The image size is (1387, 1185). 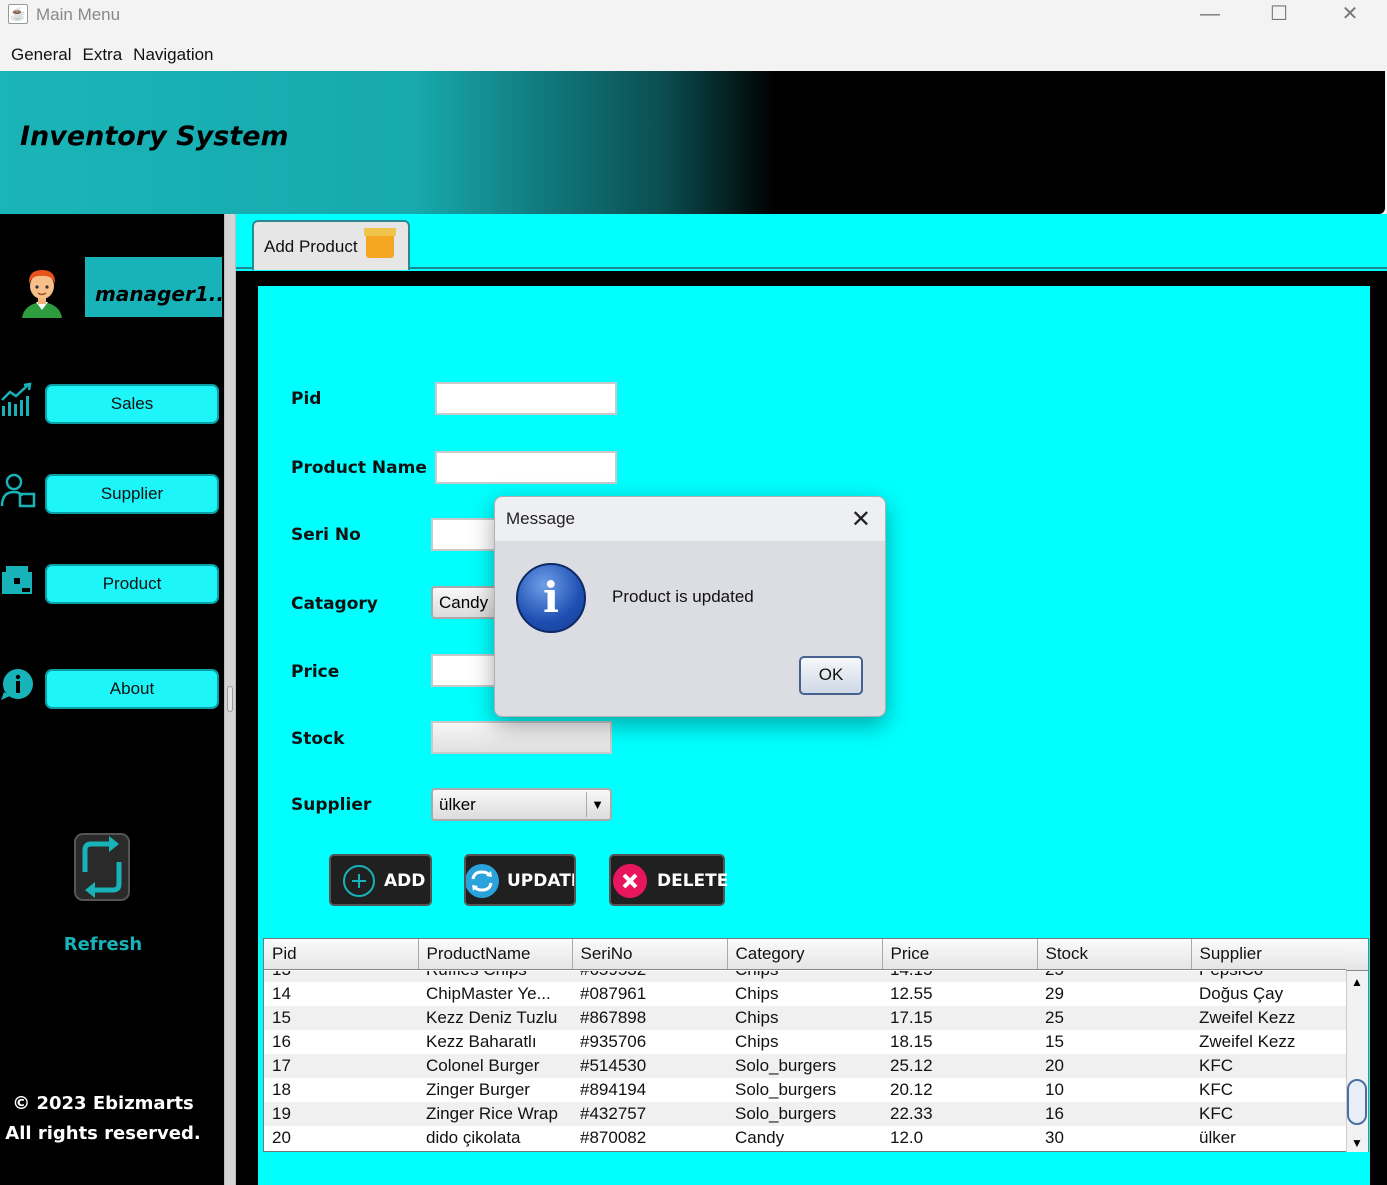 What do you see at coordinates (103, 1103) in the screenshot?
I see `copyright-line-1: © 2023 Ebizmarts` at bounding box center [103, 1103].